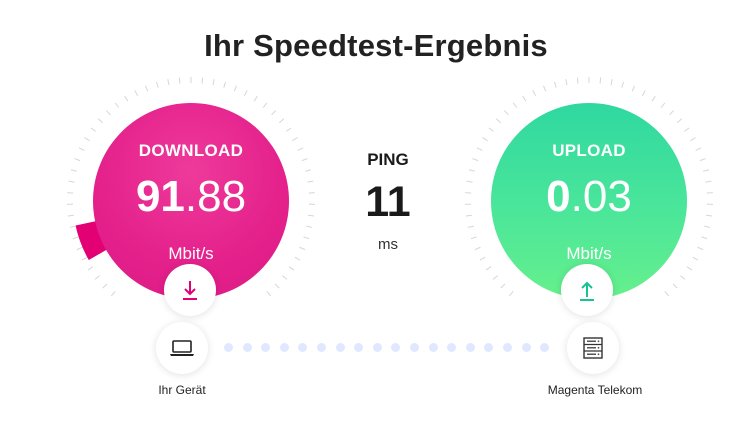 This screenshot has width=752, height=432. I want to click on server-caption: Magenta Telekom, so click(595, 390).